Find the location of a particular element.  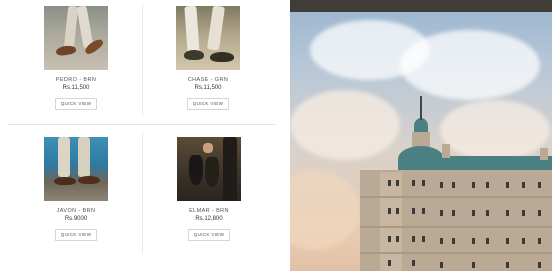

hero-top-strip is located at coordinates (421, 6).